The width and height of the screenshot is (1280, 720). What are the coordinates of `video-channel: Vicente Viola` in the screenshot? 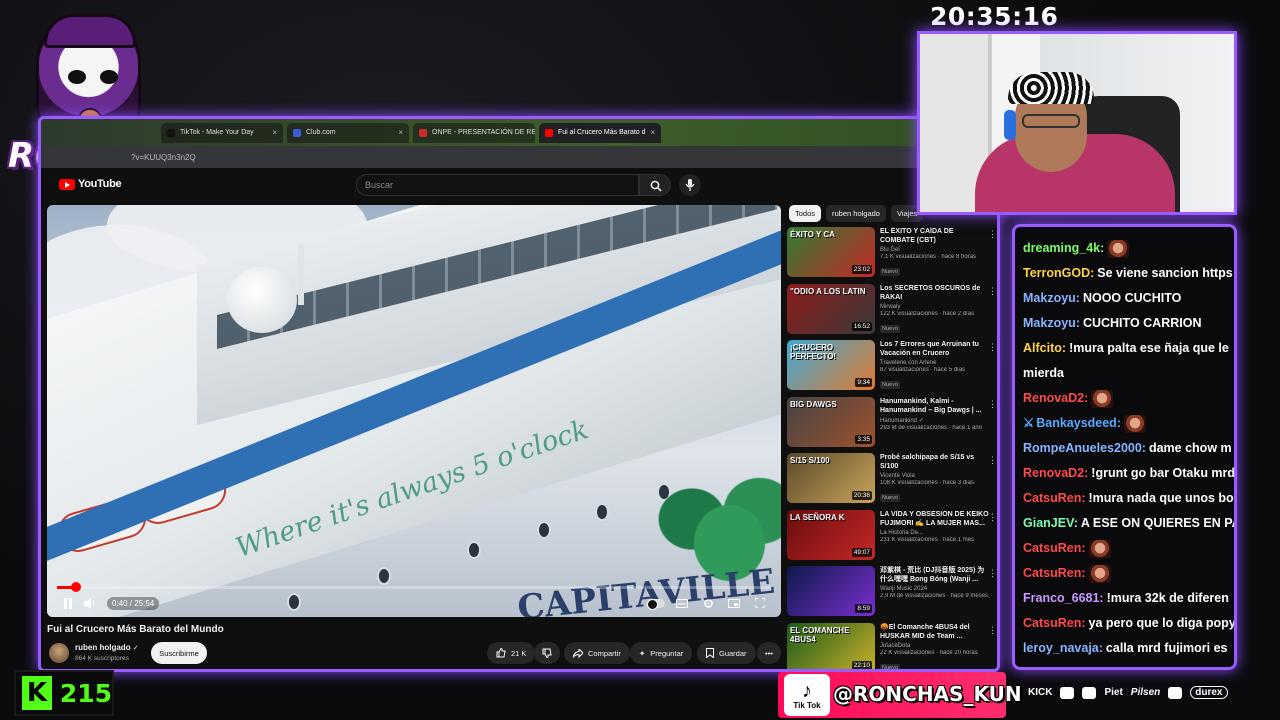 It's located at (935, 476).